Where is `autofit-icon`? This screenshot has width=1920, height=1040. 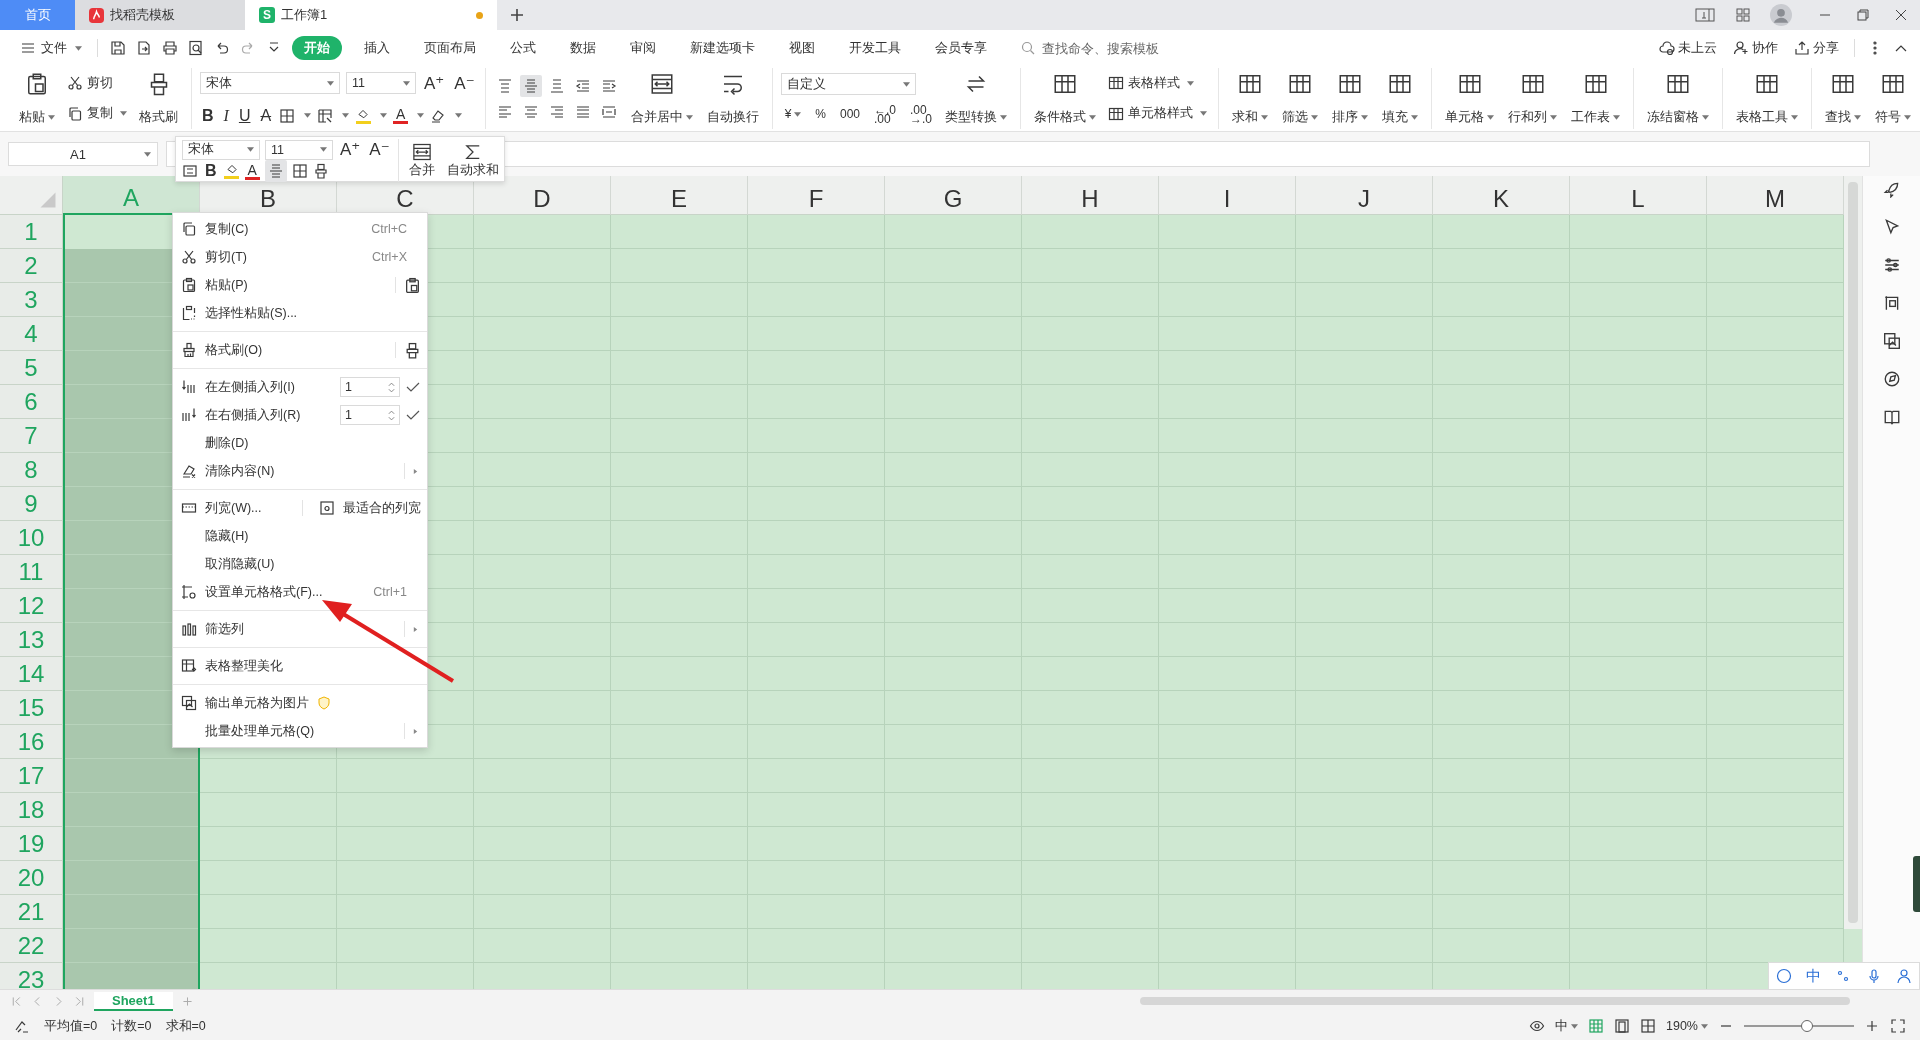 autofit-icon is located at coordinates (190, 171).